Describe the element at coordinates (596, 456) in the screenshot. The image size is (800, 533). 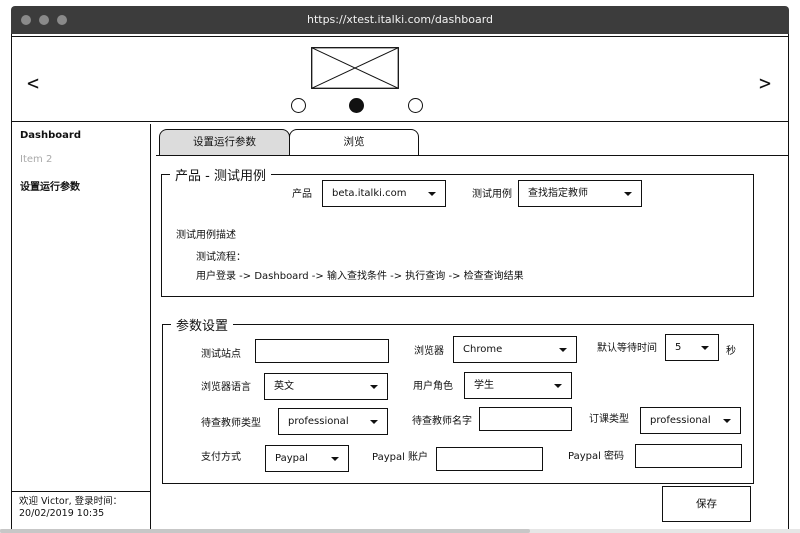
I see `paypal-password-label: Paypal 密码` at that location.